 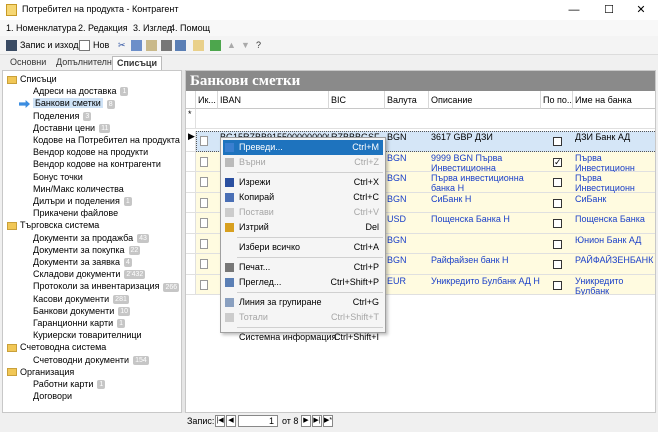 I want to click on cell-description: Райфайзен банк Н, so click(x=485, y=265).